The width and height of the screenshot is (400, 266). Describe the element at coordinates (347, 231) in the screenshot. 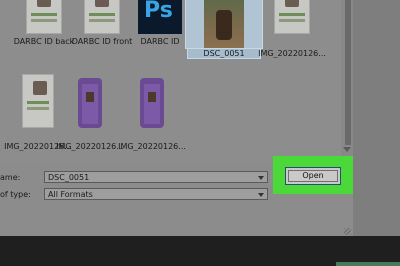

I see `resize-grip-icon` at that location.